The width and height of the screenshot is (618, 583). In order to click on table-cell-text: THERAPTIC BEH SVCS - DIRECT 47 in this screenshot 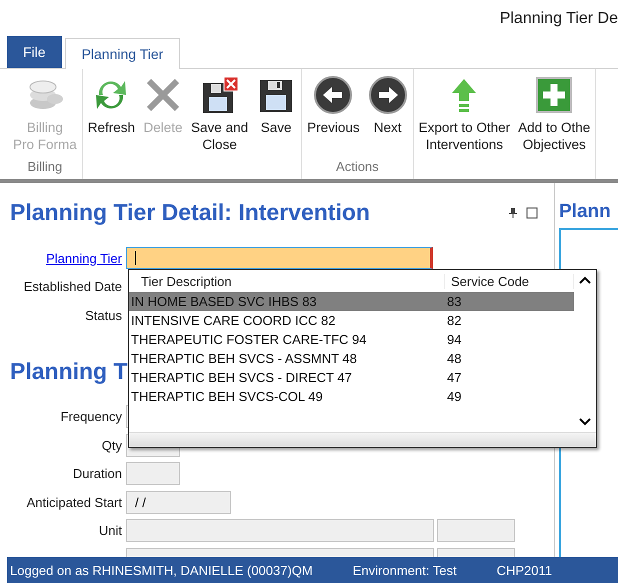, I will do `click(241, 377)`.